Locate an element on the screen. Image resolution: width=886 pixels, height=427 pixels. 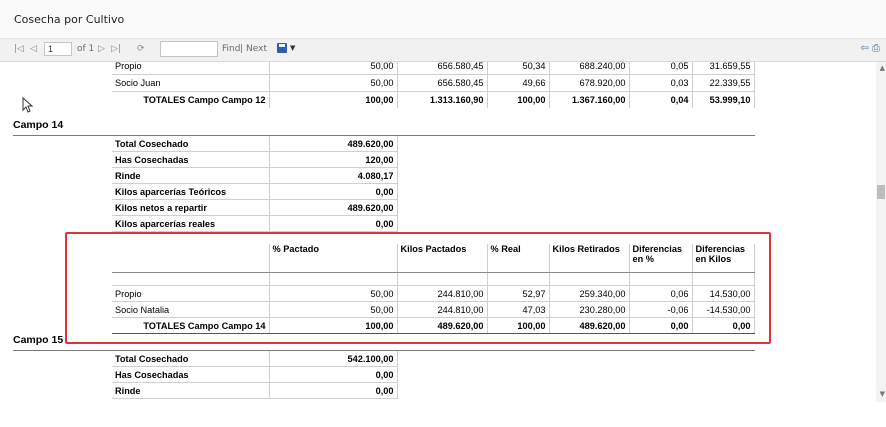
last-page-icon: ▷| is located at coordinates (116, 49).